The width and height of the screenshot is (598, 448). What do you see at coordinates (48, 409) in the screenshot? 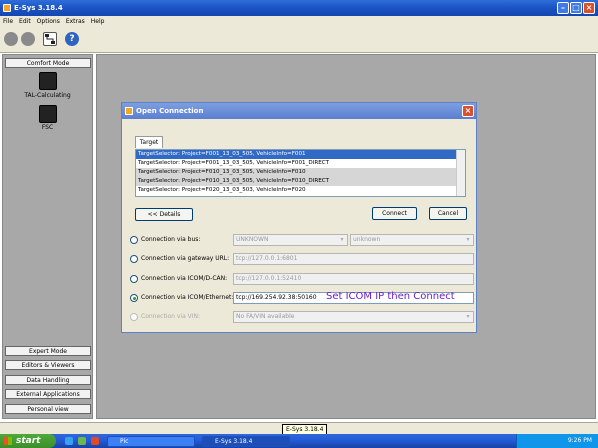
I see `personal-view-button: Personal view` at bounding box center [48, 409].